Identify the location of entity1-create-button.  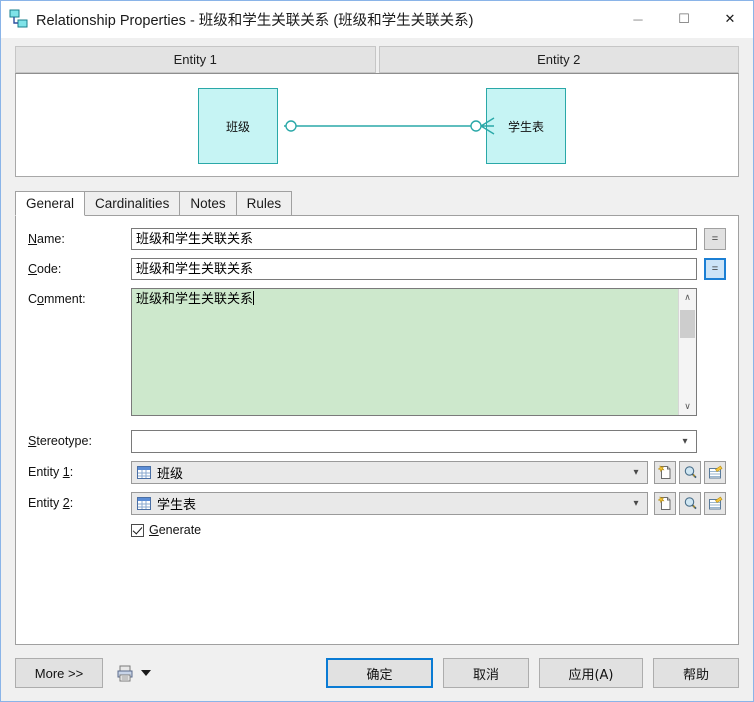
(665, 472).